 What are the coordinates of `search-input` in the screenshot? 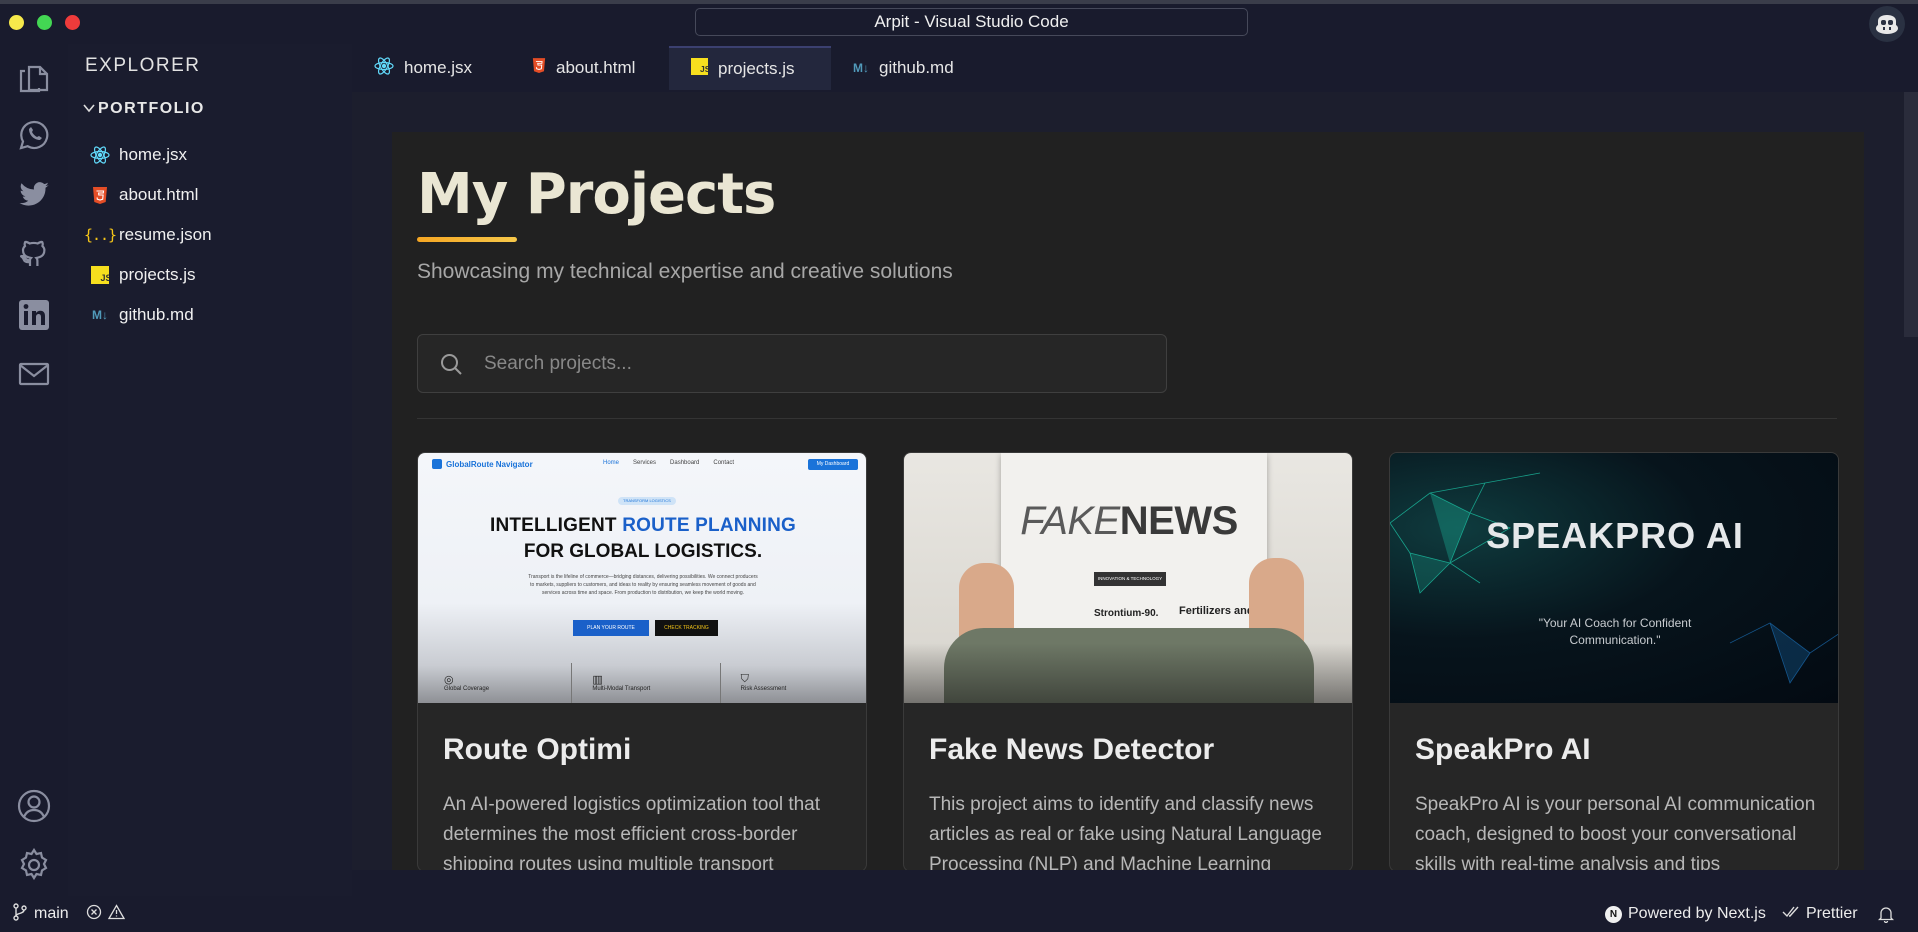 It's located at (825, 363).